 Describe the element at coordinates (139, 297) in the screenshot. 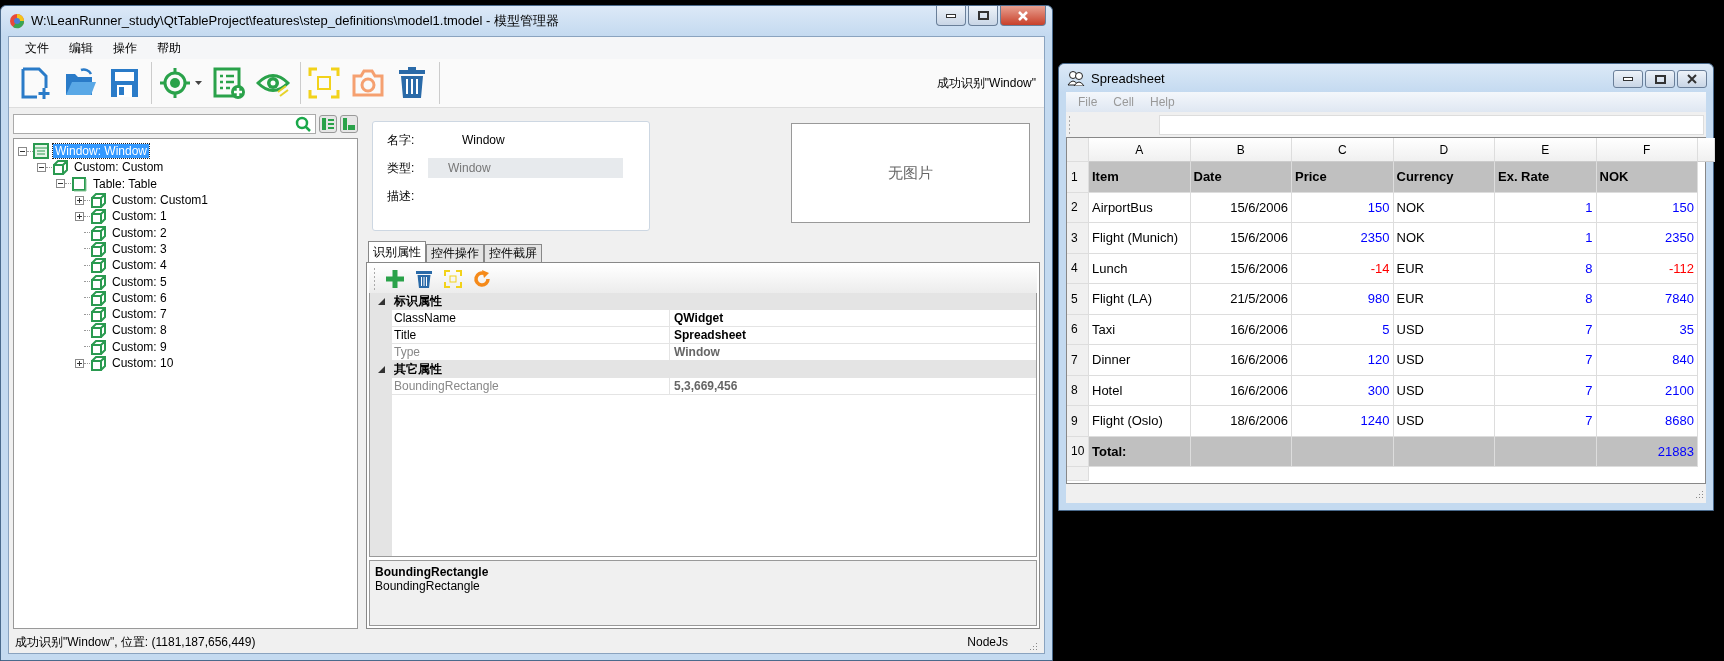

I see `tree-item: Custom: 6` at that location.